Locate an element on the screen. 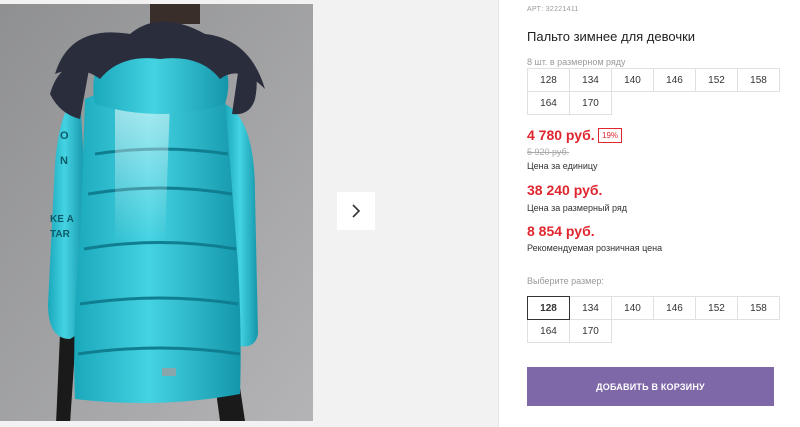  size-option-146: 146 is located at coordinates (674, 308).